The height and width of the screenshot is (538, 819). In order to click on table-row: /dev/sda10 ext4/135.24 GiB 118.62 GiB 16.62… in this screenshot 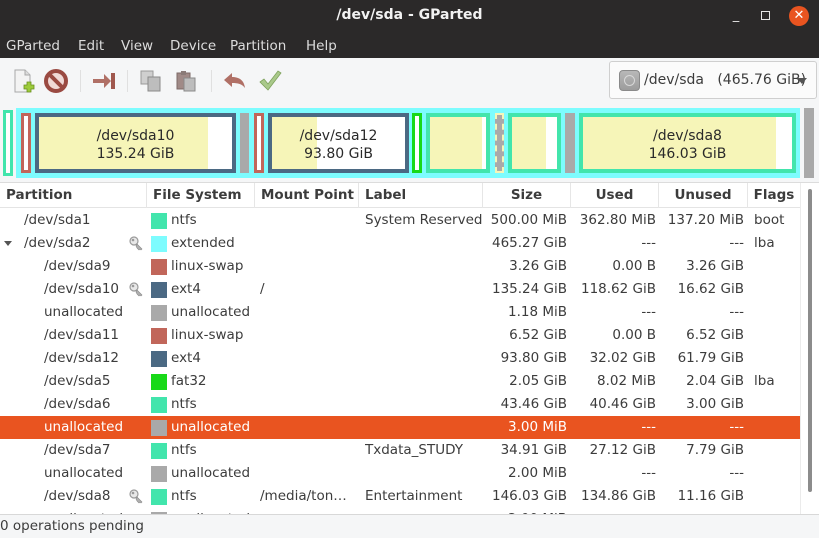, I will do `click(400, 289)`.